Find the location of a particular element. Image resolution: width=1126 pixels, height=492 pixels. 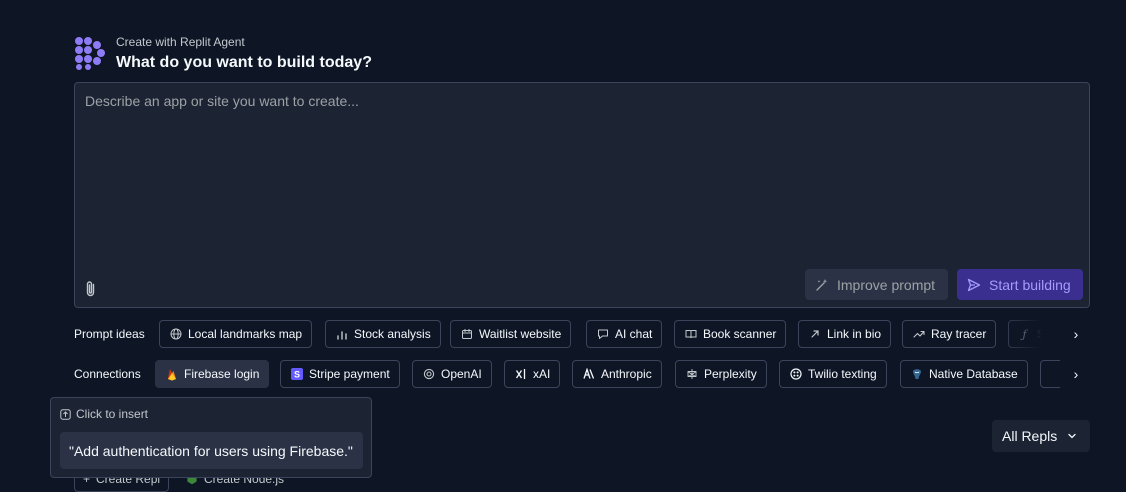

connection-label: OpenAI is located at coordinates (461, 374).